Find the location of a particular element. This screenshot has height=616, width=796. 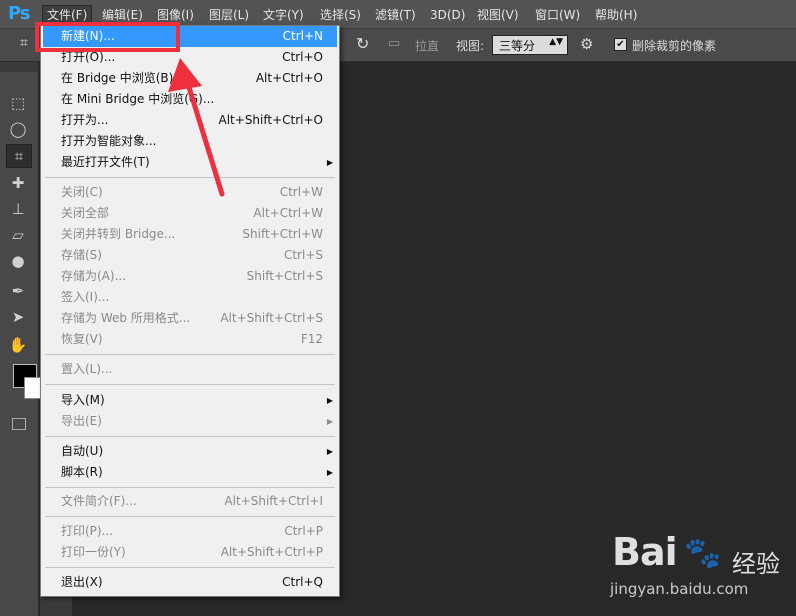

menu-view: 视图(V) is located at coordinates (498, 15).